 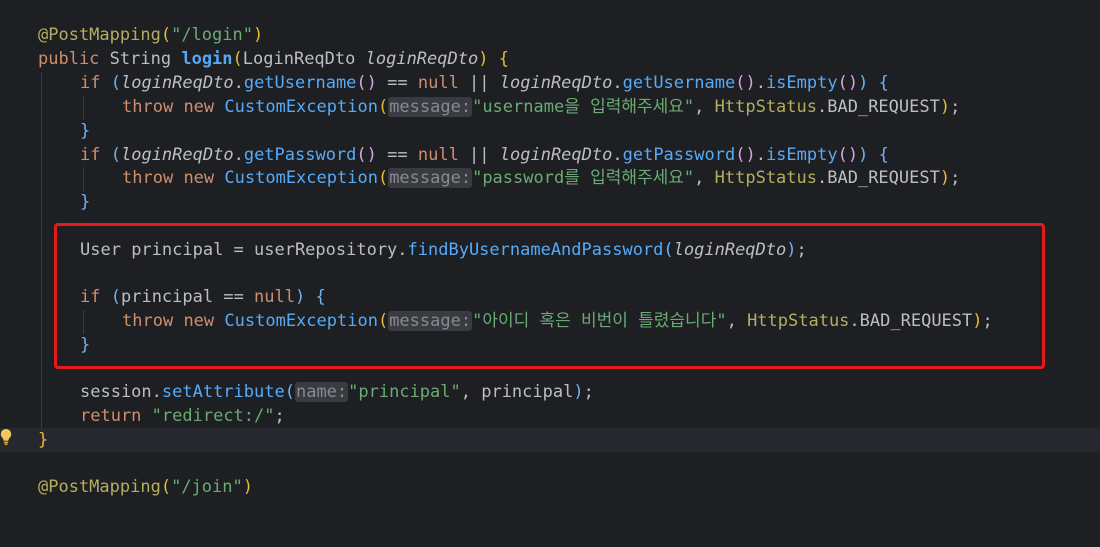 I want to click on current-code-line: }, so click(x=550, y=440).